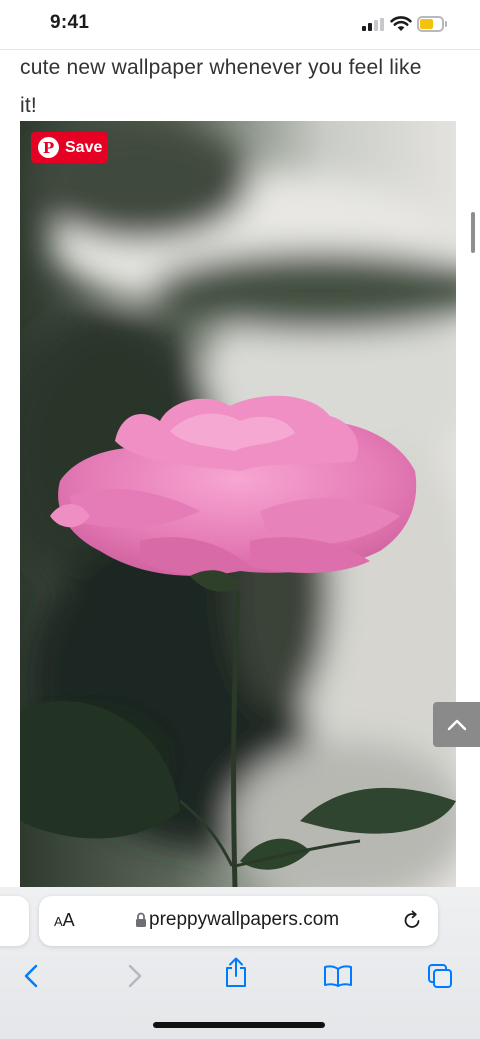  Describe the element at coordinates (48, 147) in the screenshot. I see `pinterest-logo-icon: P` at that location.